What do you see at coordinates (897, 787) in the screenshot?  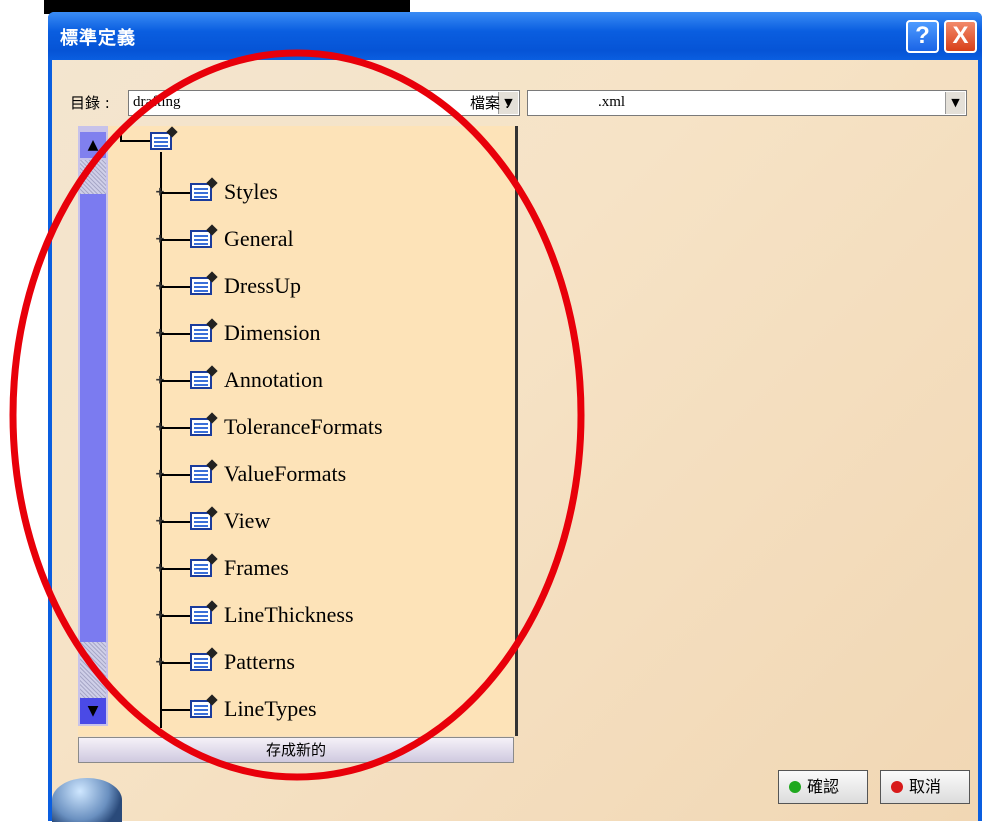 I see `cancel-dot-icon` at bounding box center [897, 787].